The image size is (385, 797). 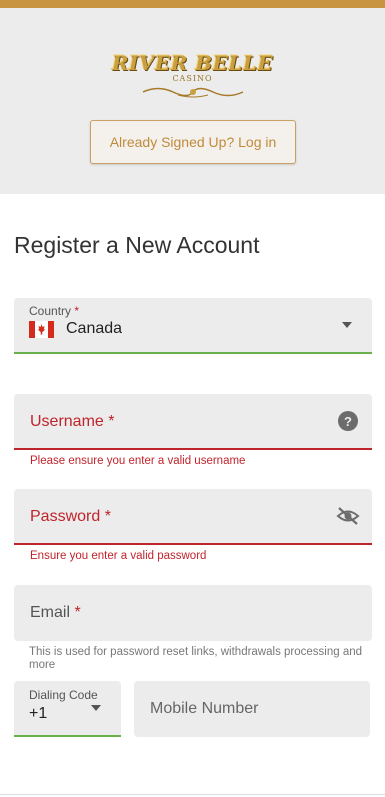 What do you see at coordinates (193, 326) in the screenshot?
I see `country-select: Country * Canada` at bounding box center [193, 326].